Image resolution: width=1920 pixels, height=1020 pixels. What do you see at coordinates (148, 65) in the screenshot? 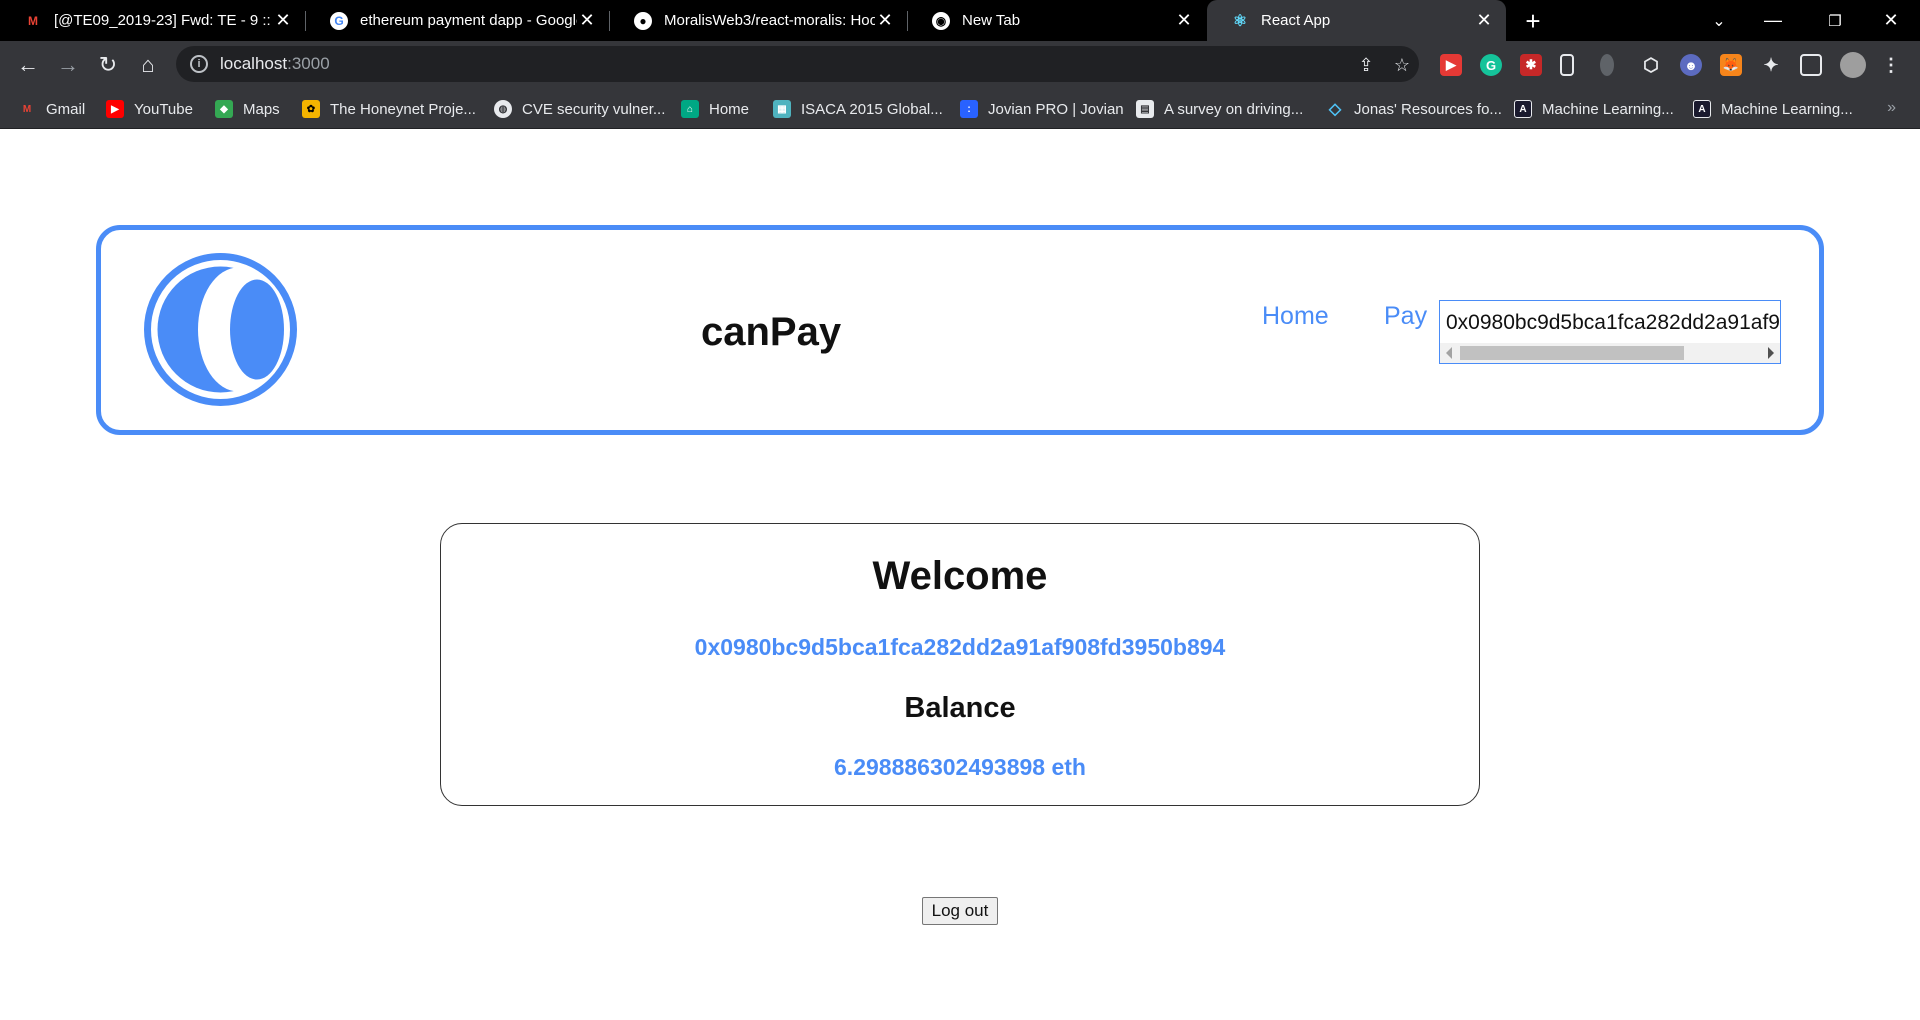
I see `home-icon: ⌂` at bounding box center [148, 65].